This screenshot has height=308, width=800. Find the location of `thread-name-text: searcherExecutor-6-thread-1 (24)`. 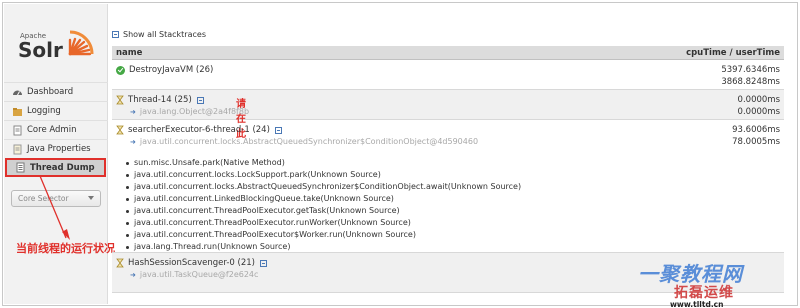

thread-name-text: searcherExecutor-6-thread-1 (24) is located at coordinates (199, 130).